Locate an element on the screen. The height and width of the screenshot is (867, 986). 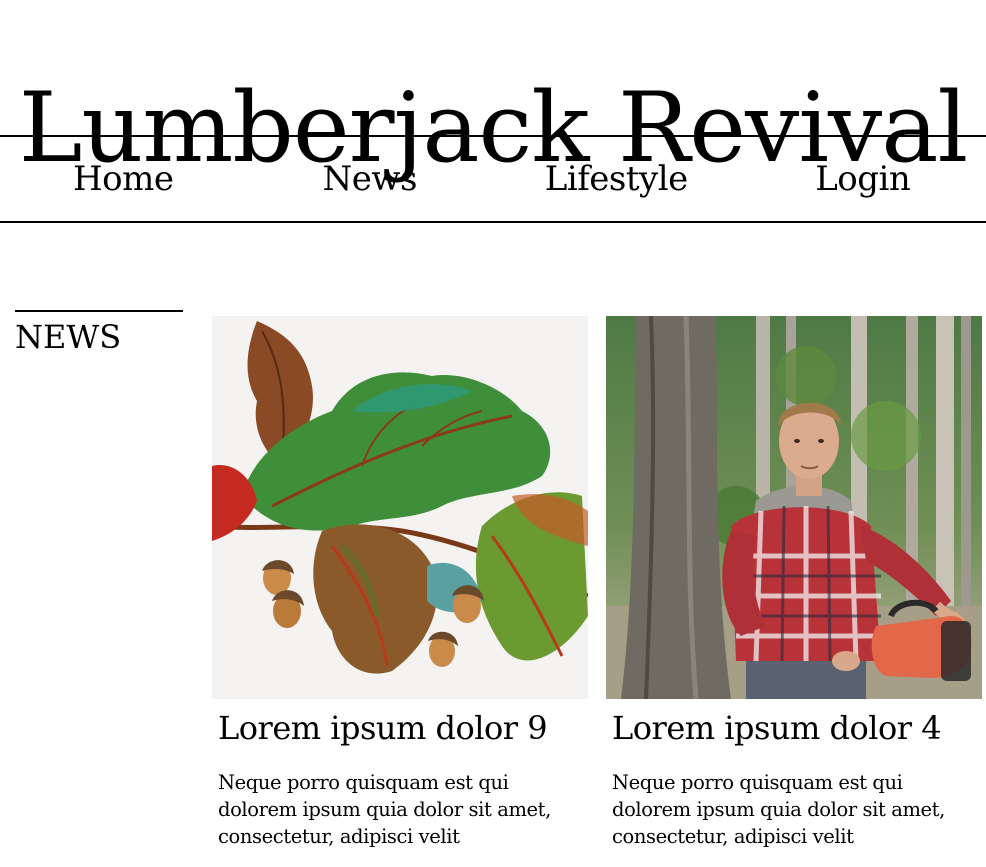
sidebar-heading: NEWS is located at coordinates (68, 337).